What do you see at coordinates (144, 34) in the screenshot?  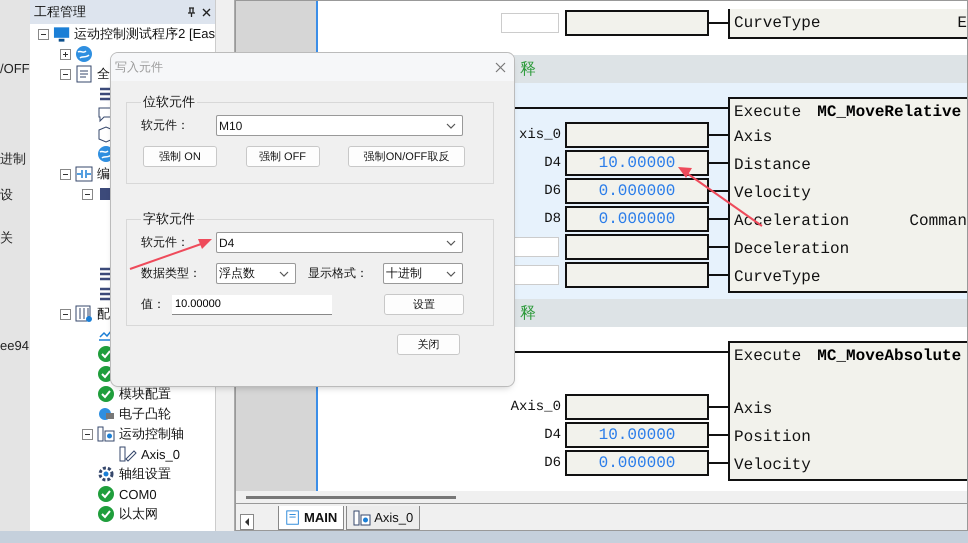 I see `tree-label: 运动控制测试程序2 [Eas` at bounding box center [144, 34].